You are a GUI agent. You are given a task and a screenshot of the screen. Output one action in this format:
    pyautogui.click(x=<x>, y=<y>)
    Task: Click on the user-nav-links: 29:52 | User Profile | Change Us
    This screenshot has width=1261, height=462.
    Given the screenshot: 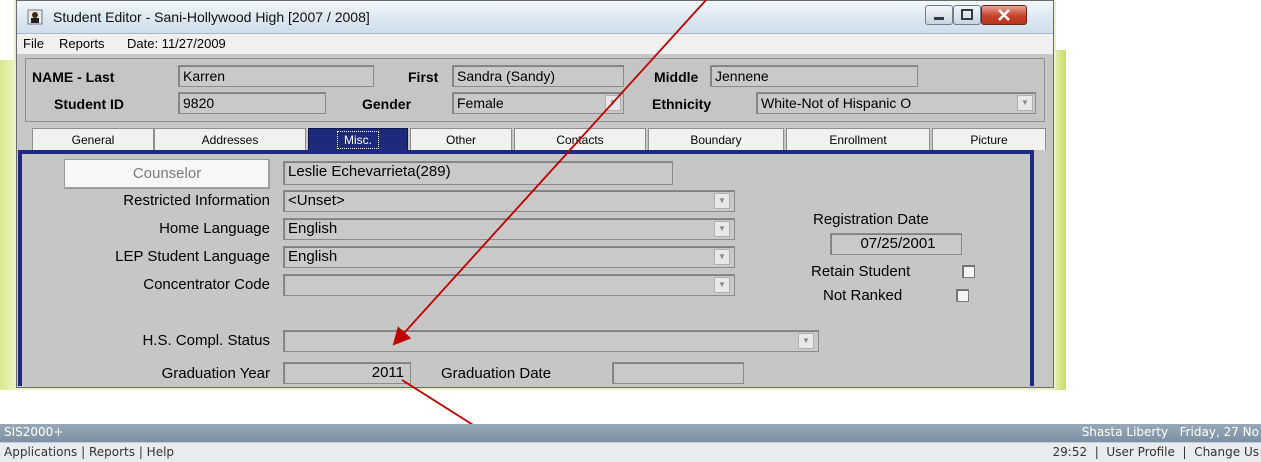 What is the action you would take?
    pyautogui.click(x=1156, y=452)
    